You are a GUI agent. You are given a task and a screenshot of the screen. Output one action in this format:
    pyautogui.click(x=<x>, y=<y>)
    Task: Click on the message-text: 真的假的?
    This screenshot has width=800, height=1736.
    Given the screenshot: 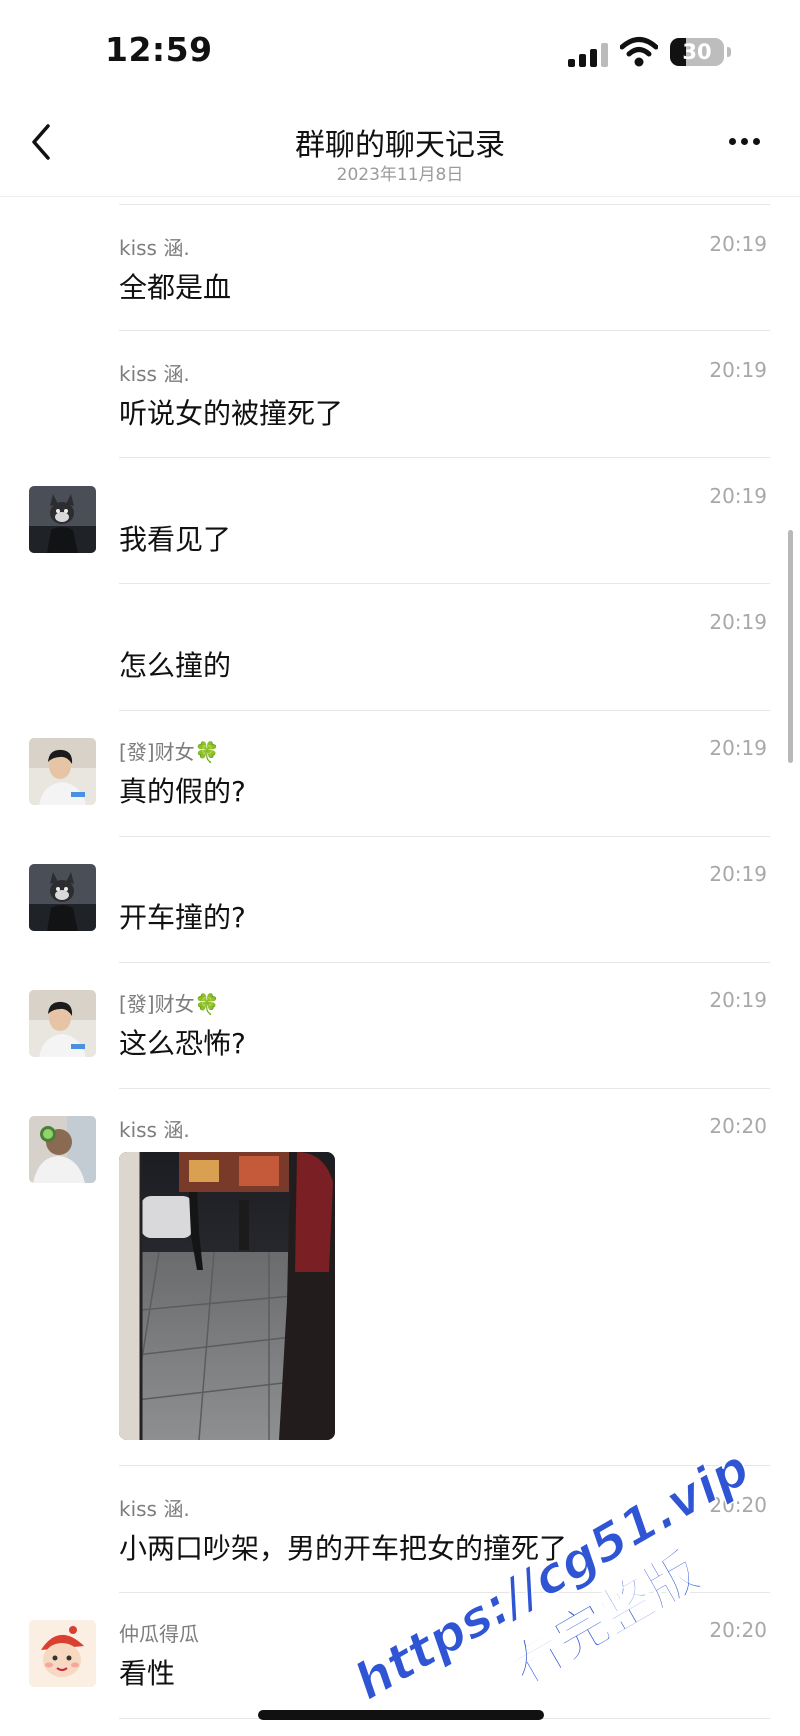 What is the action you would take?
    pyautogui.click(x=182, y=791)
    